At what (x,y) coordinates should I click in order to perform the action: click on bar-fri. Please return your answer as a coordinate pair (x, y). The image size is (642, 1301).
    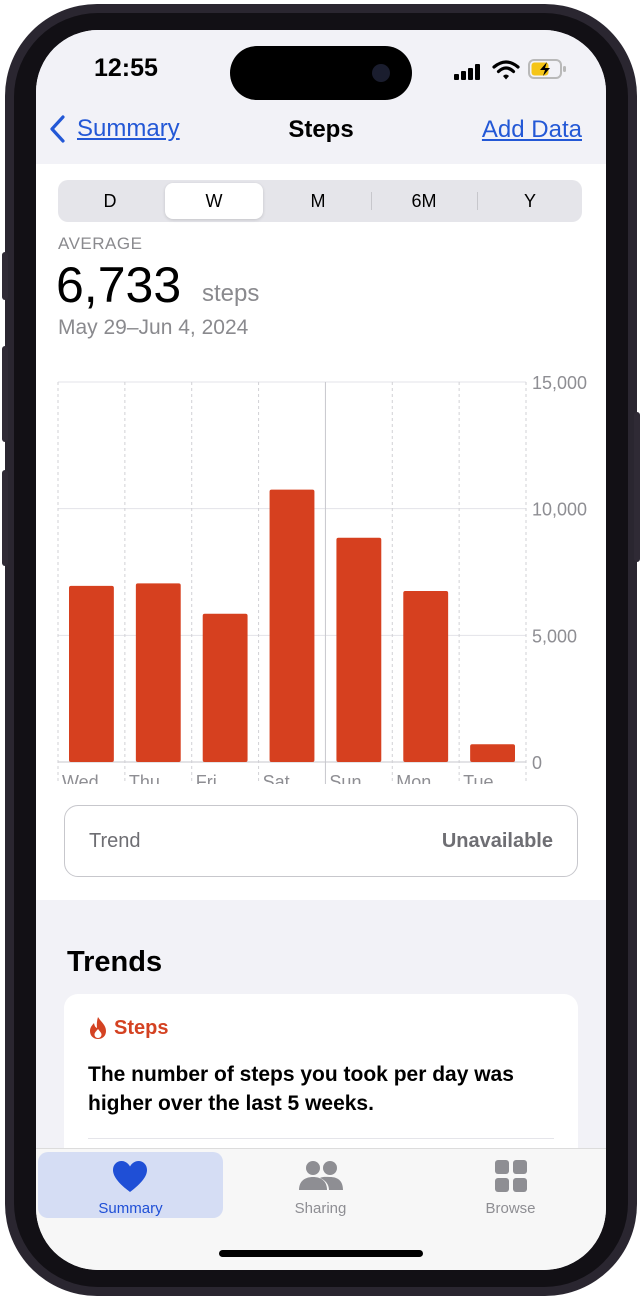
    Looking at the image, I should click on (225, 687).